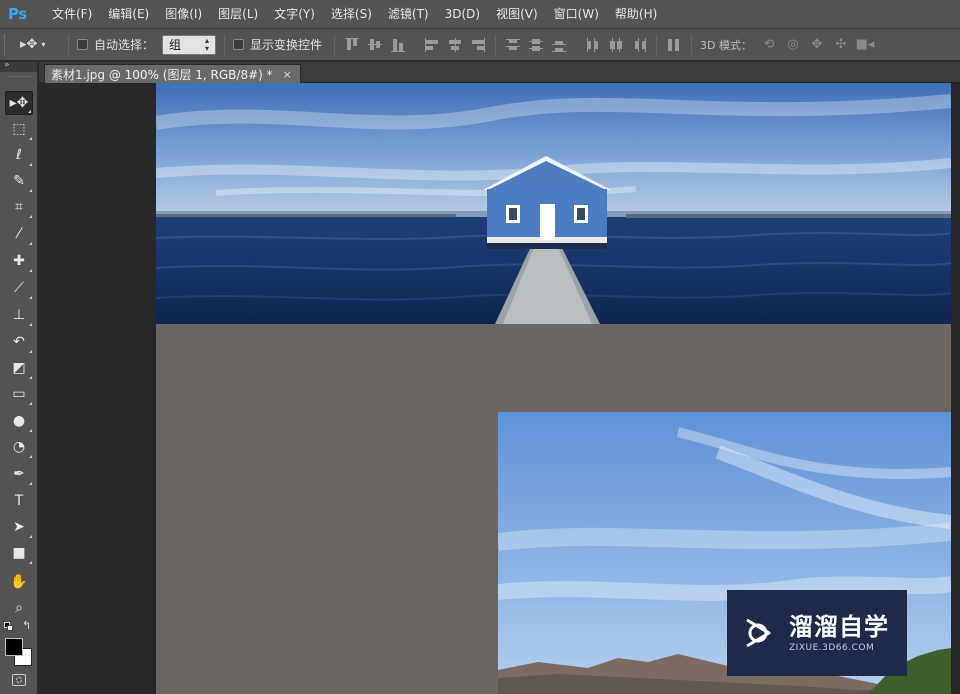 This screenshot has height=694, width=960. I want to click on distribute-bottom-icon, so click(559, 45).